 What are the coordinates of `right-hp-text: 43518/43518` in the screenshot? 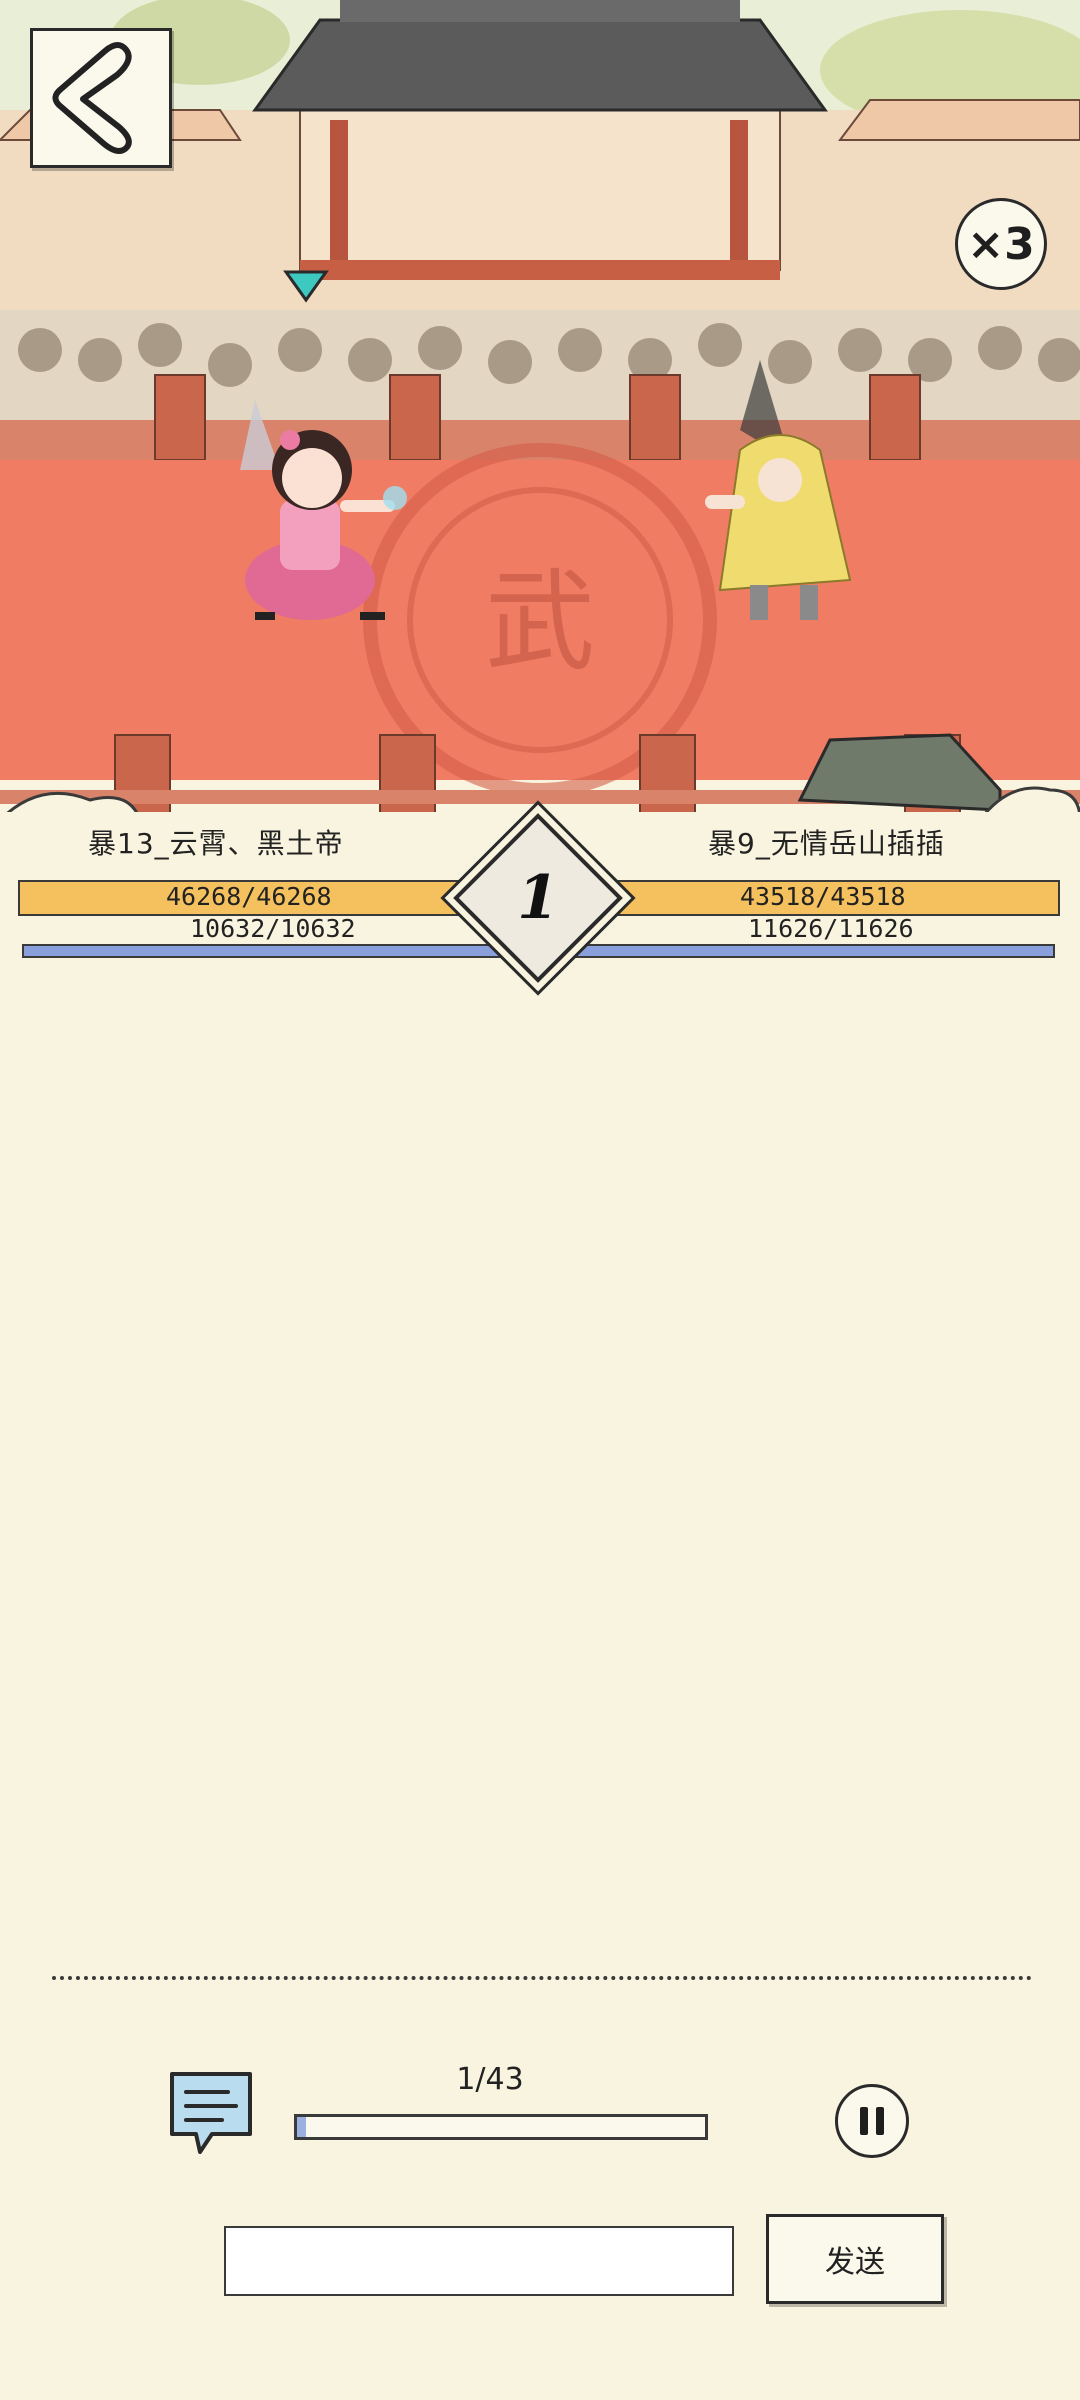 It's located at (823, 896).